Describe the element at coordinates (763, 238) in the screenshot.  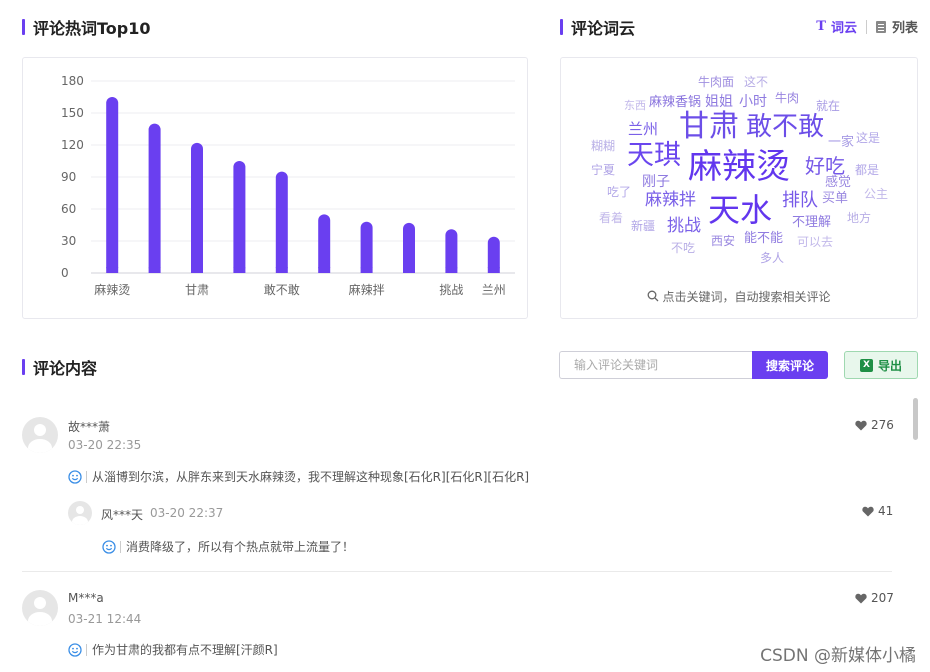
I see `cloud-word: 能不能` at that location.